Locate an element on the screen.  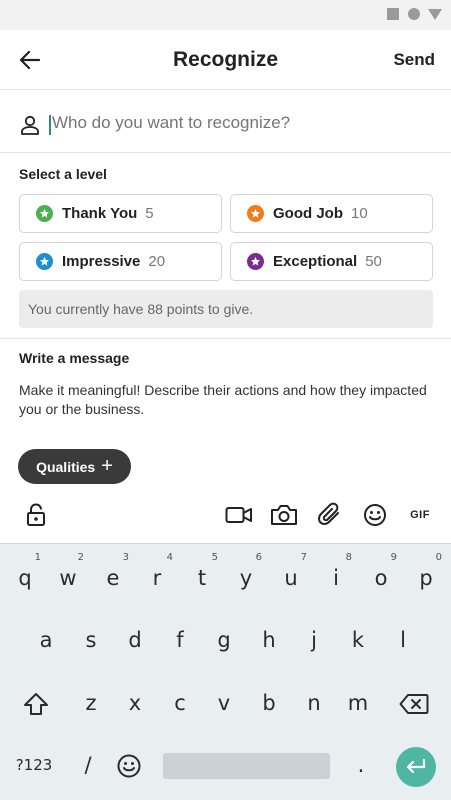
level-good-job-button: Good Job 10 is located at coordinates (331, 213).